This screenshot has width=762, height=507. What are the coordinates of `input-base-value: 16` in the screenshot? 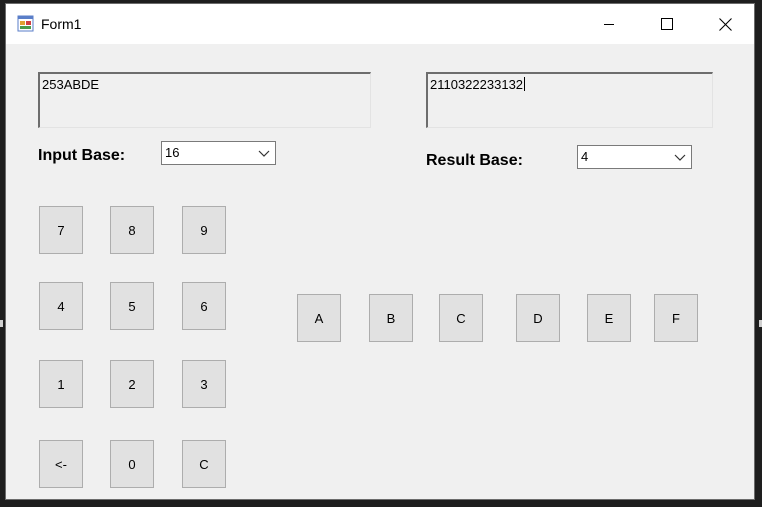 It's located at (172, 152).